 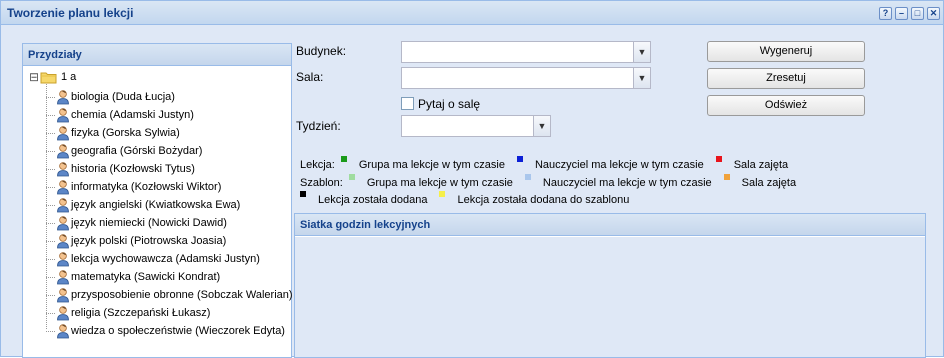 What do you see at coordinates (318, 126) in the screenshot?
I see `week-label: Tydzień:` at bounding box center [318, 126].